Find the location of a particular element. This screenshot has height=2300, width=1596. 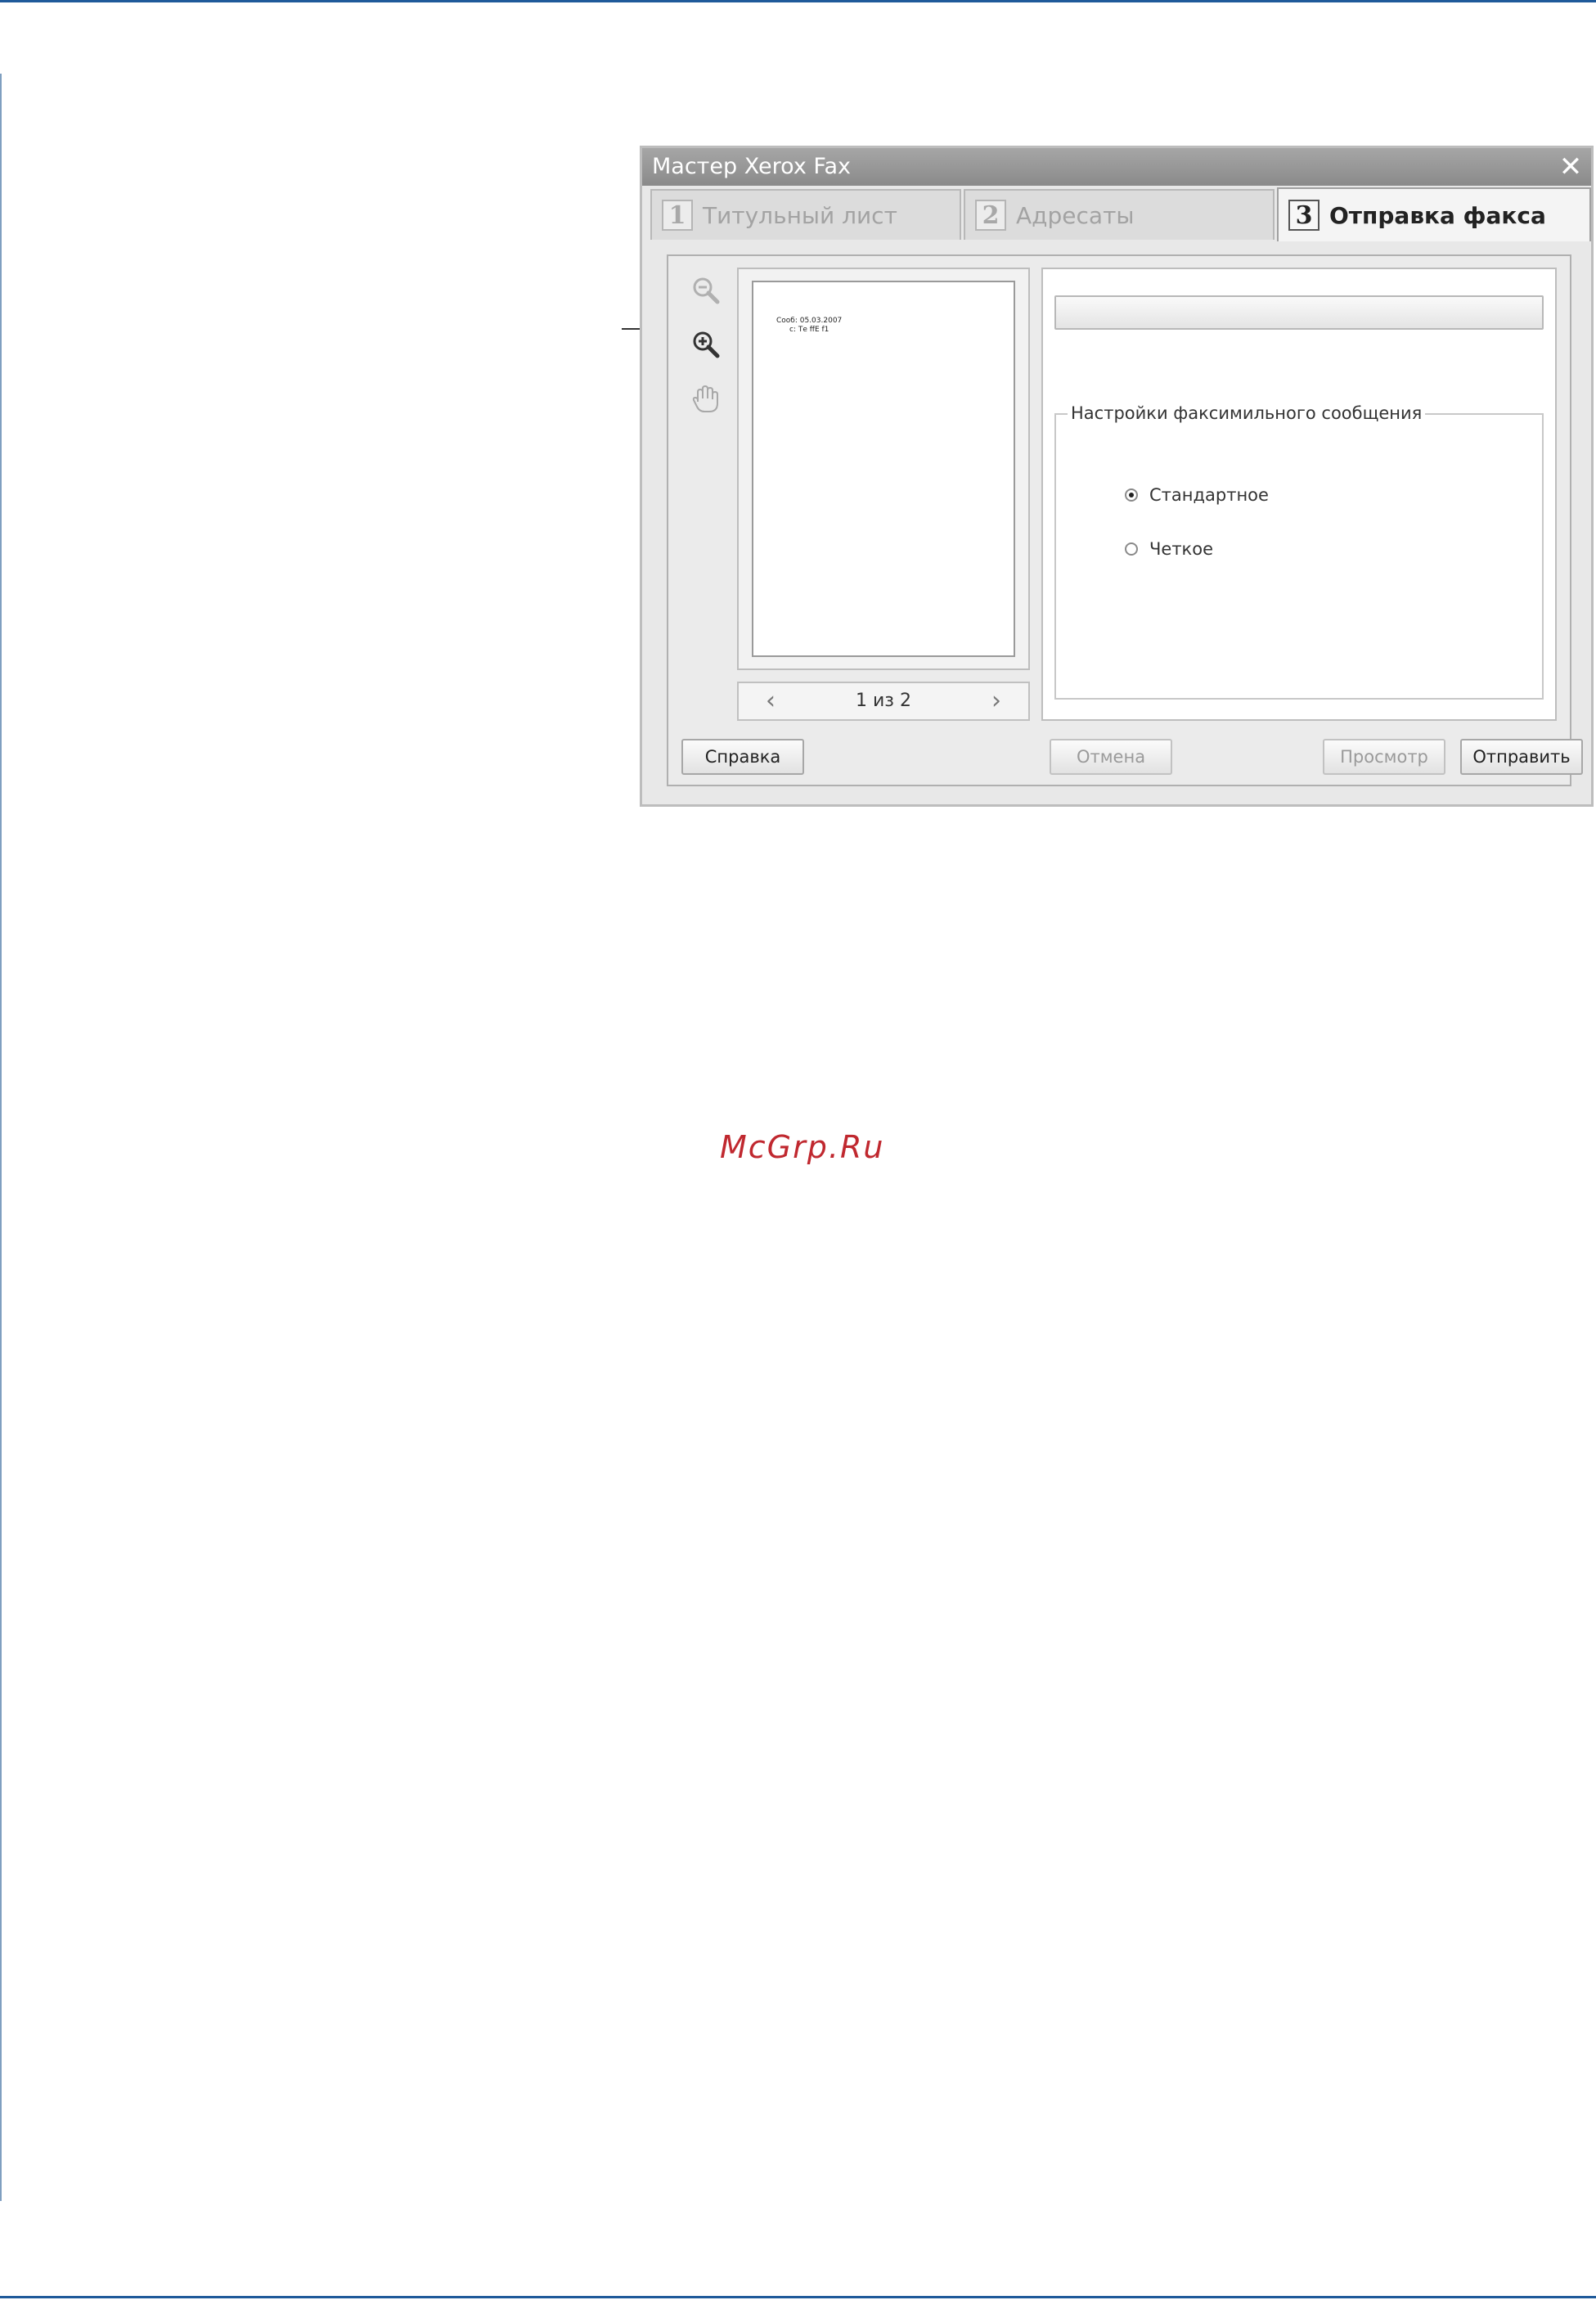

zoom-in-icon is located at coordinates (706, 344).